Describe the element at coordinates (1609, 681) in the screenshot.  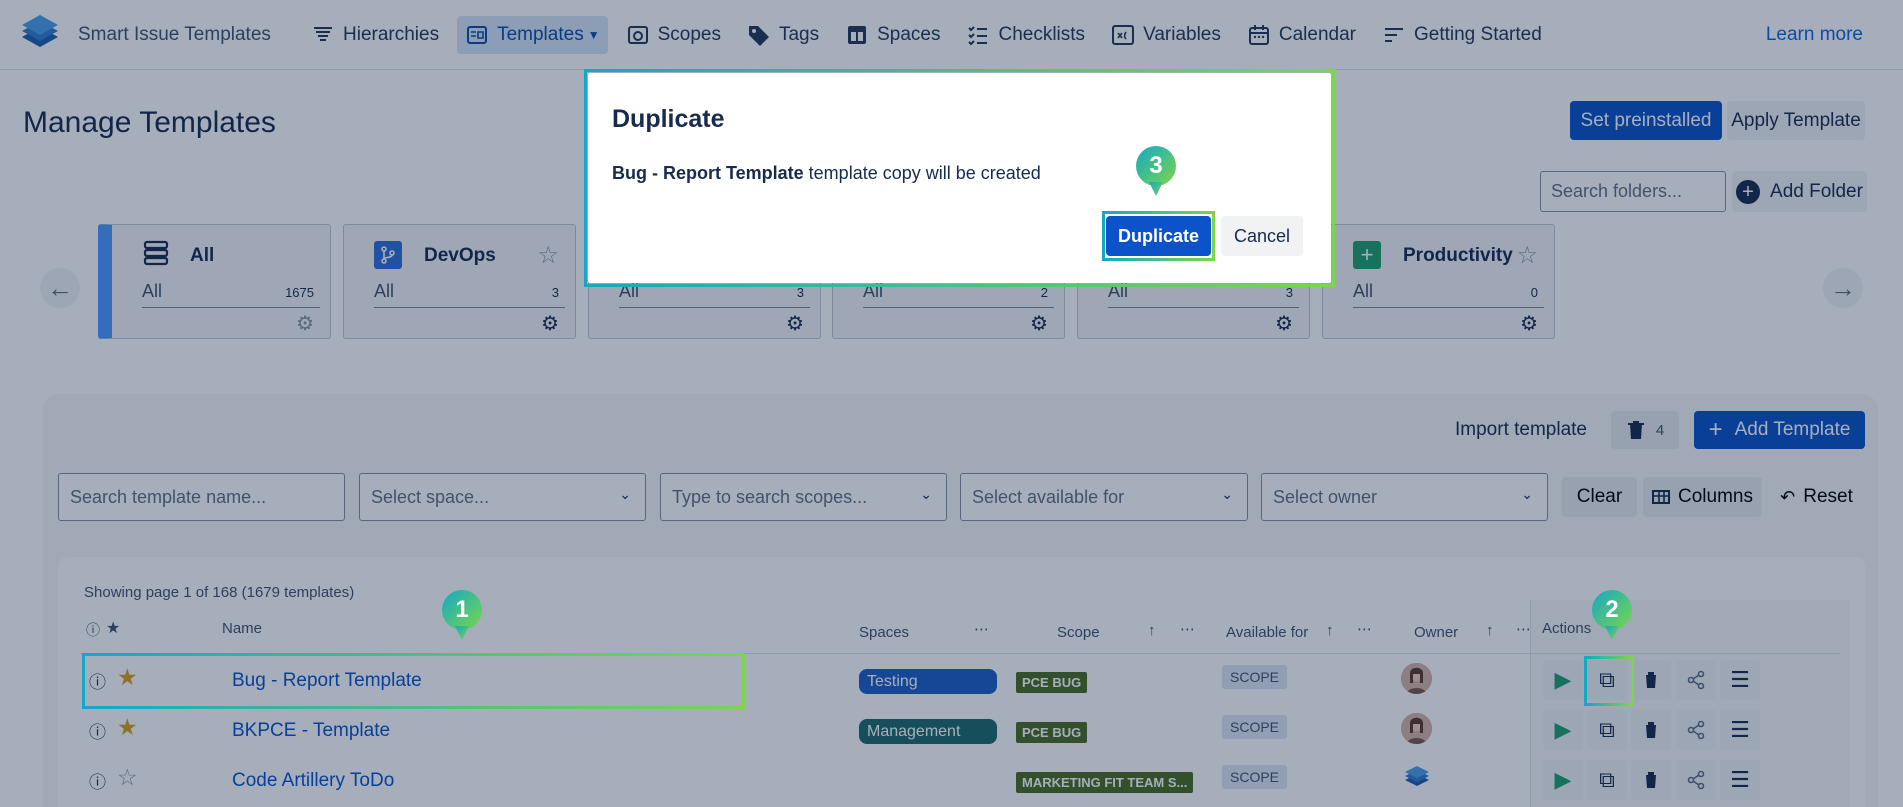
I see `highlight-duplicate-action` at that location.